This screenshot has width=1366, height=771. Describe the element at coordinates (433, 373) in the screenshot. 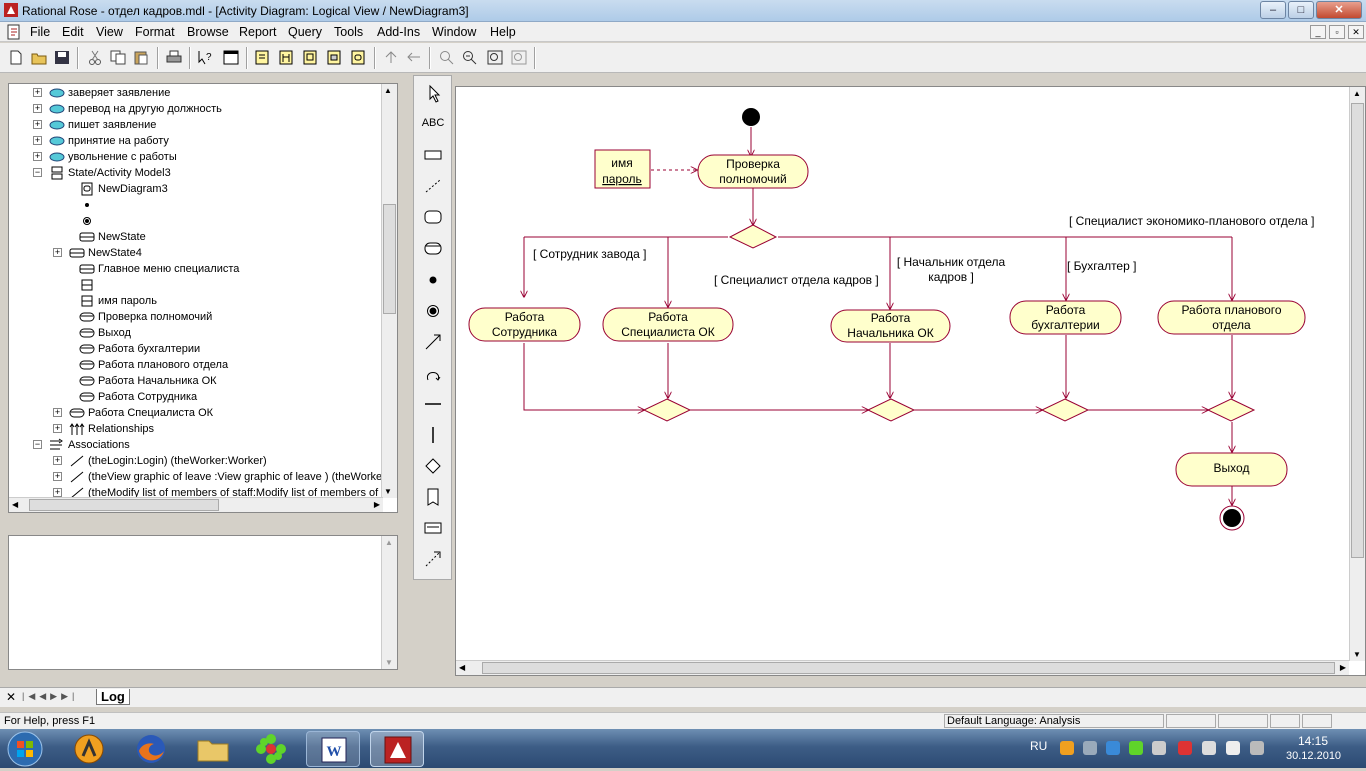

I see `self-transition-tool-icon` at that location.